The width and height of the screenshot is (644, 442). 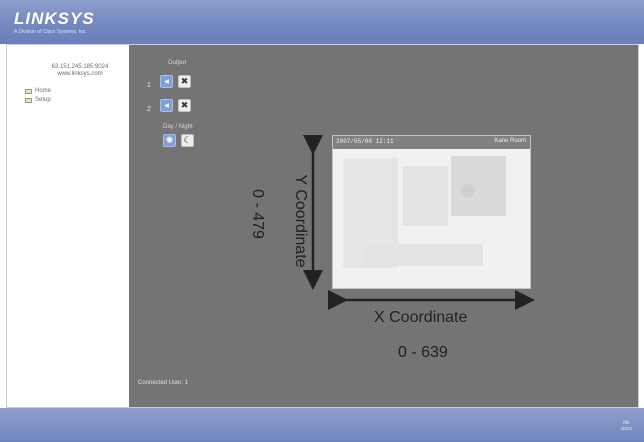 I want to click on sun-icon: ✺, so click(x=169, y=140).